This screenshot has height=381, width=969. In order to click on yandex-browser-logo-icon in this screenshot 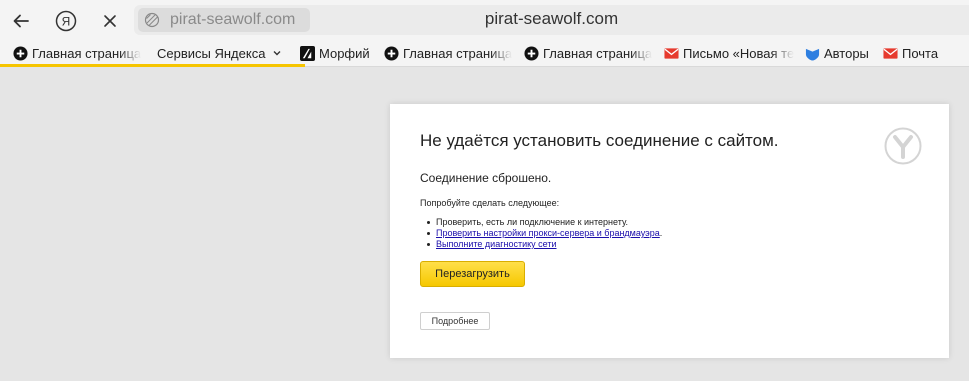, I will do `click(903, 146)`.